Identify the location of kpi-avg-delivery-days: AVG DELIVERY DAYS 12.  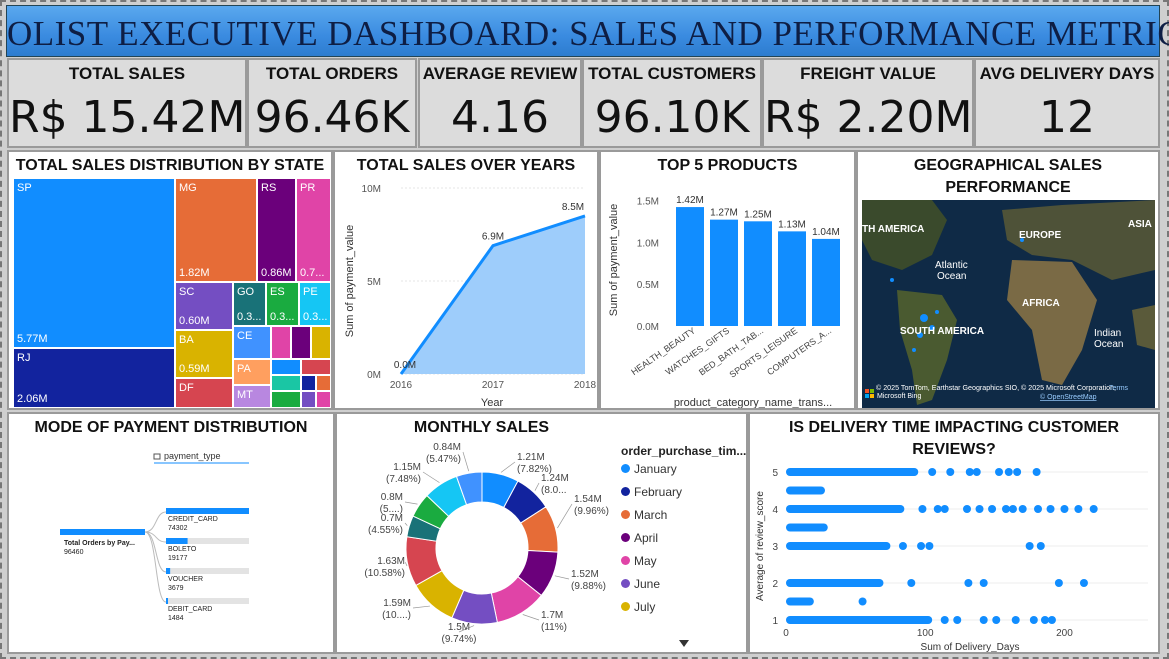
(1067, 103).